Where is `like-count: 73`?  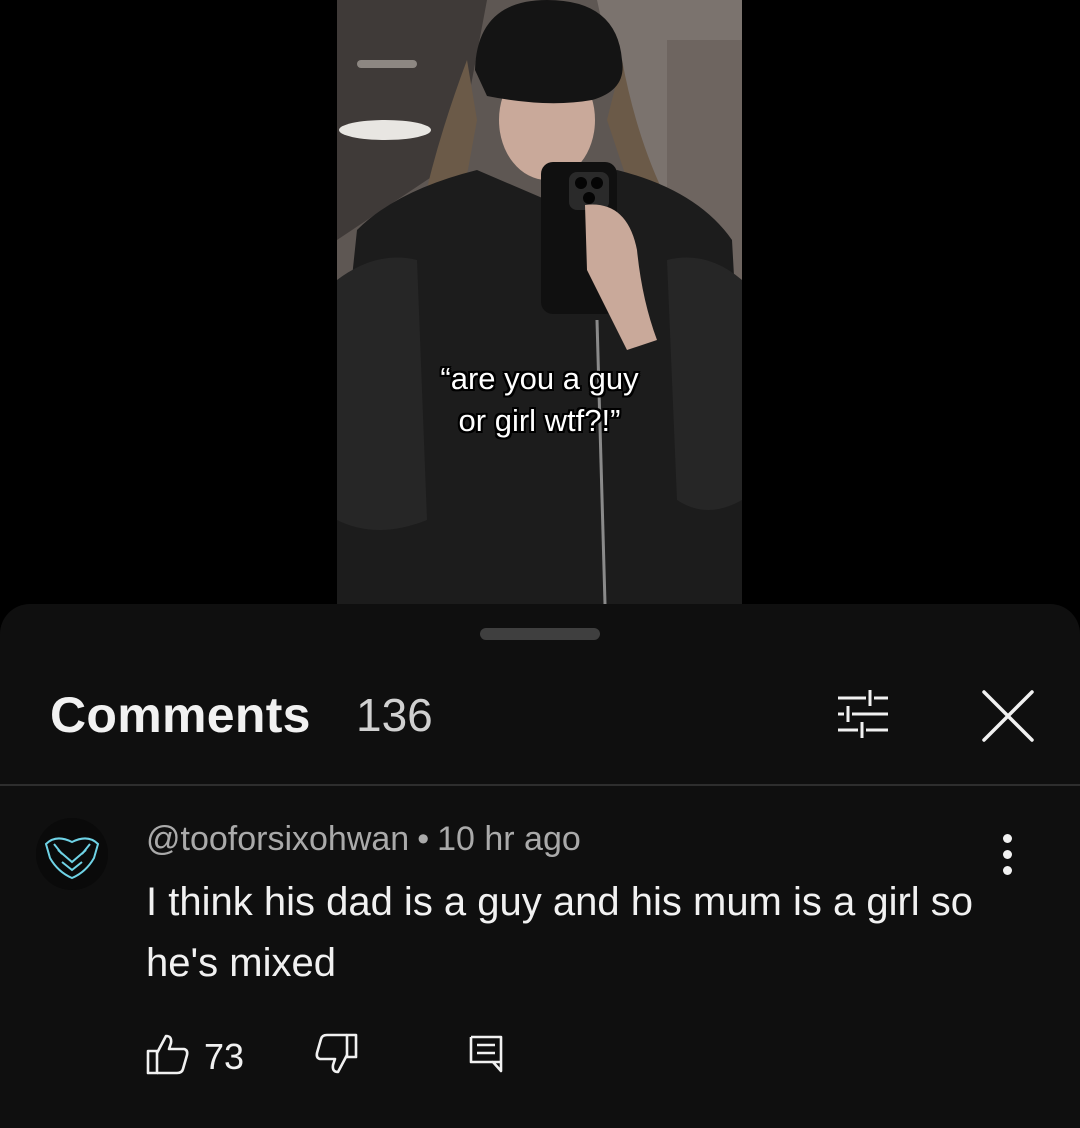
like-count: 73 is located at coordinates (224, 1056).